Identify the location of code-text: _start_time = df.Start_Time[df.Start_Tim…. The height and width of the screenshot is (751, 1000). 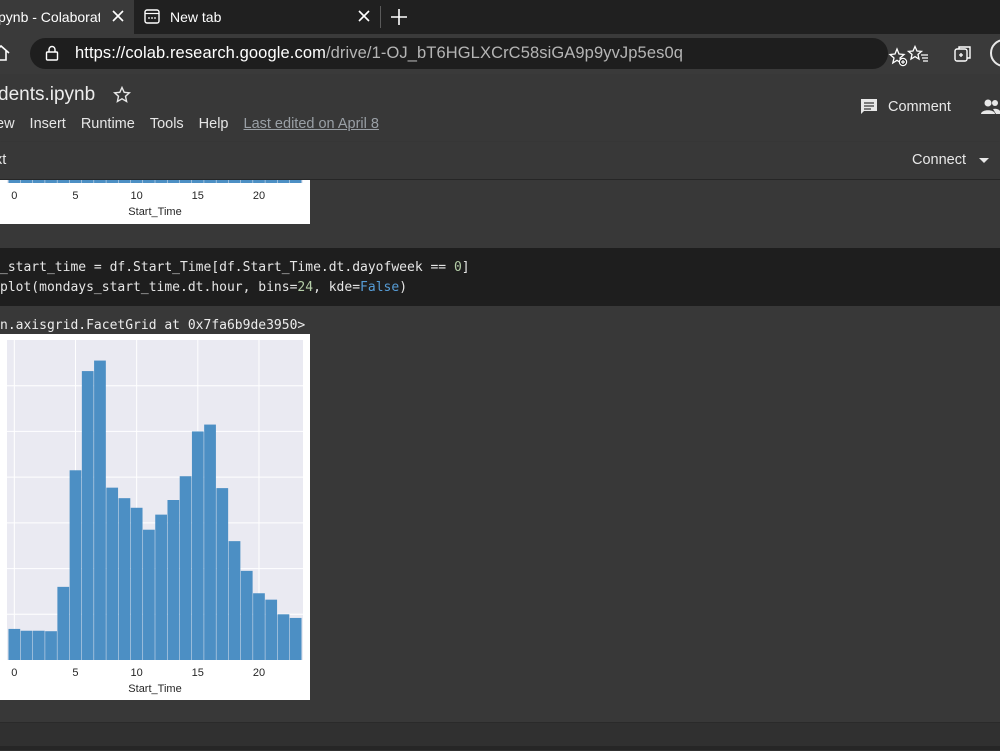
(227, 267).